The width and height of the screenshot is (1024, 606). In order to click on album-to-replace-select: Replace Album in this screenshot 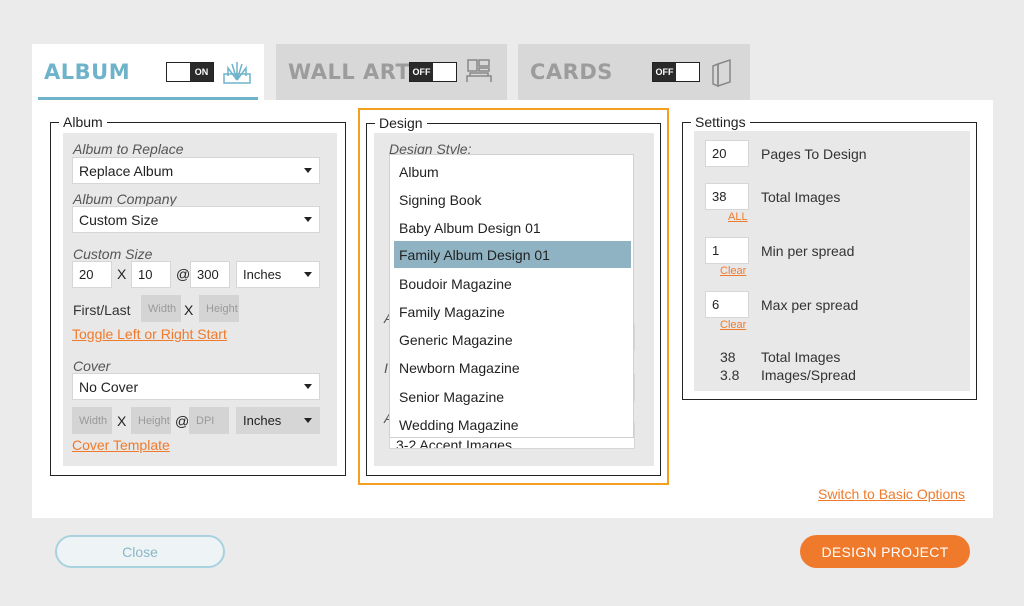, I will do `click(196, 170)`.